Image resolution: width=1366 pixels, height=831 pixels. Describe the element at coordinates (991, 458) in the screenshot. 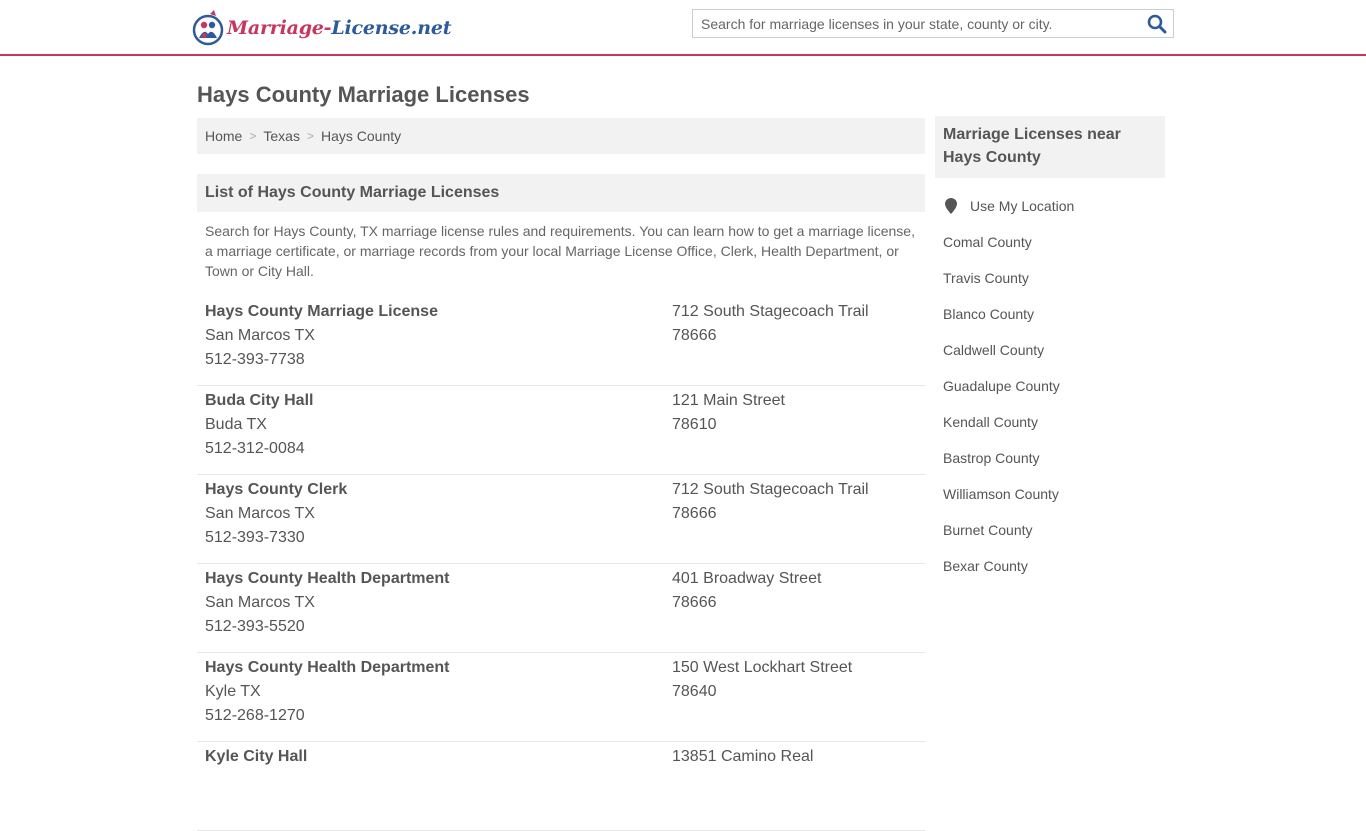

I see `county-link: Bastrop County` at that location.